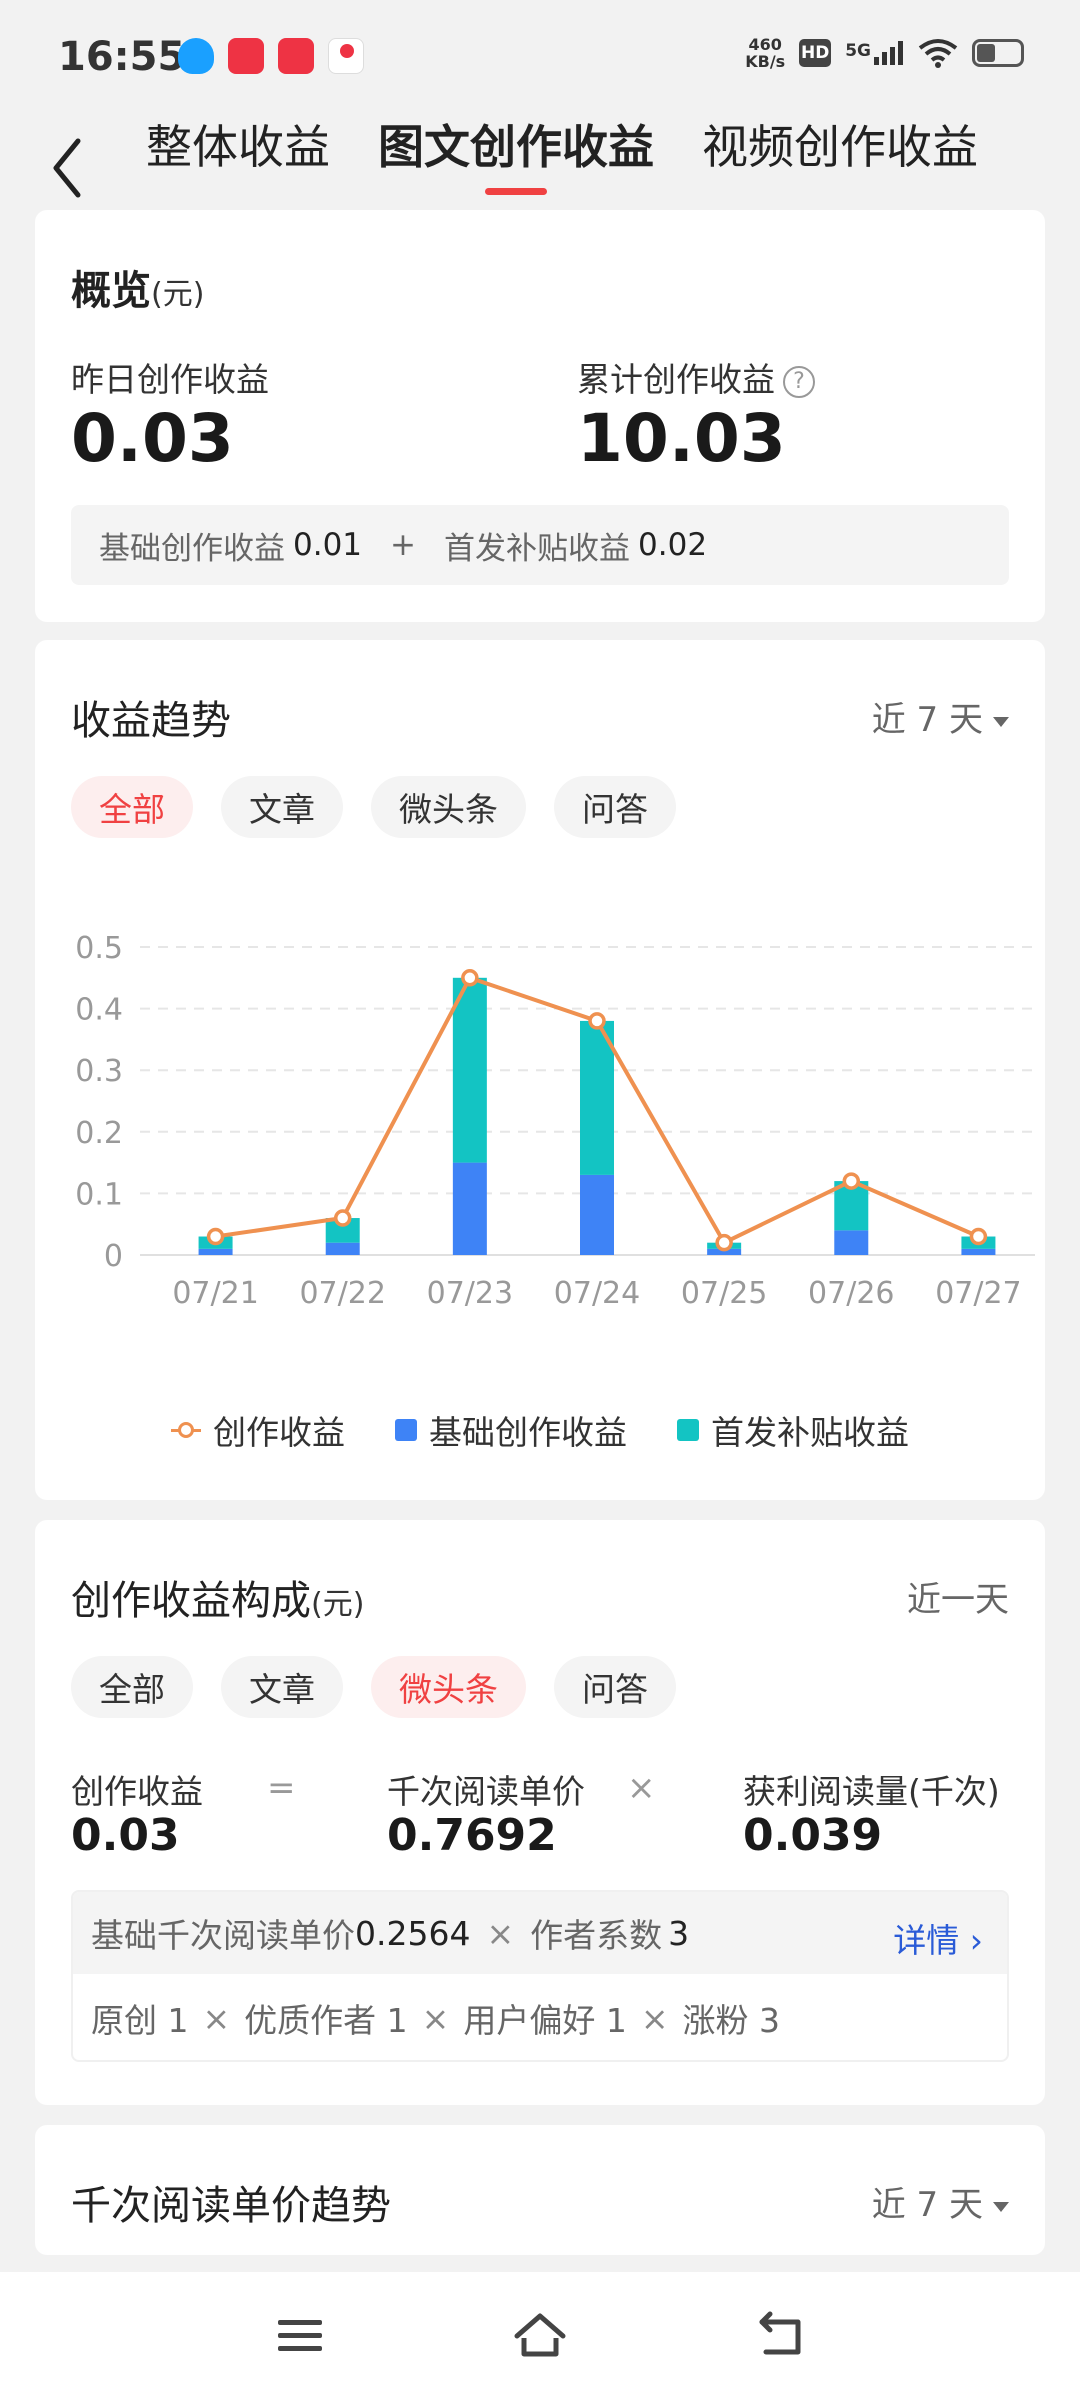 The image size is (1080, 2400). What do you see at coordinates (413, 1933) in the screenshot?
I see `base-price-value: 0.2564` at bounding box center [413, 1933].